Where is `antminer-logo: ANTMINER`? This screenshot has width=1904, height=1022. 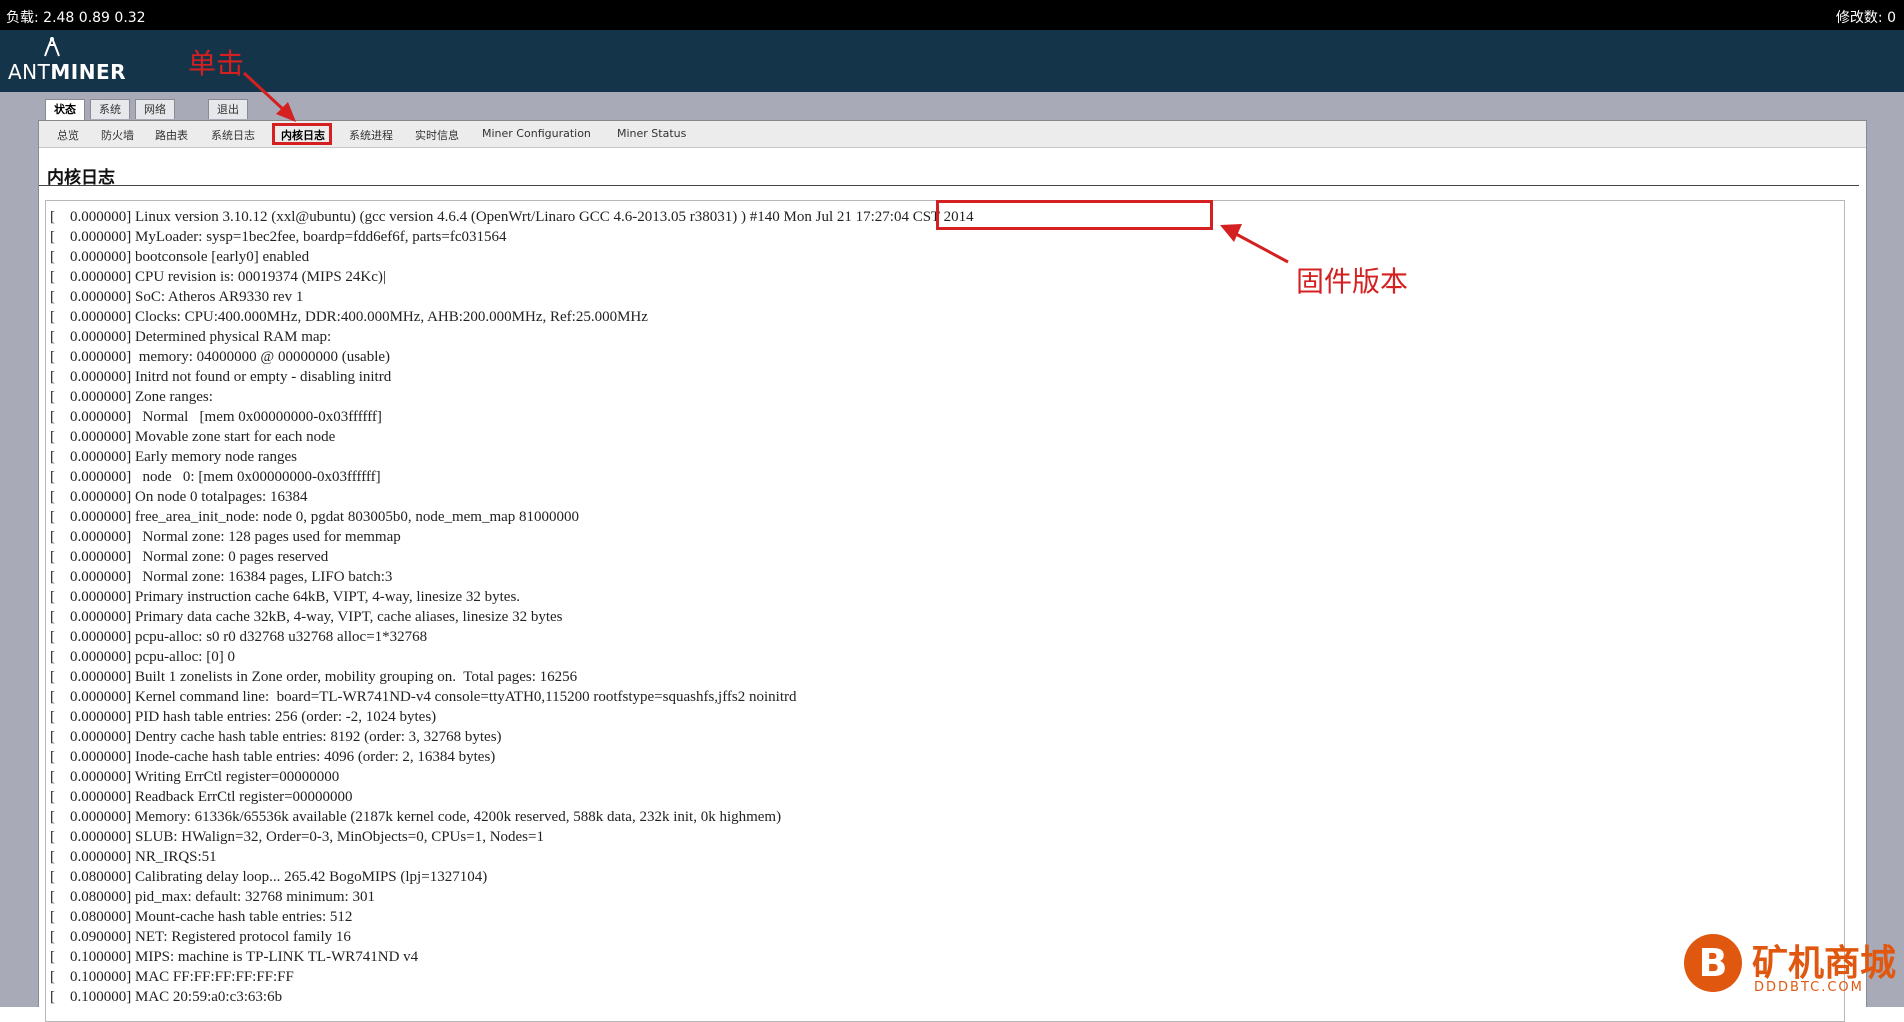 antminer-logo: ANTMINER is located at coordinates (67, 72).